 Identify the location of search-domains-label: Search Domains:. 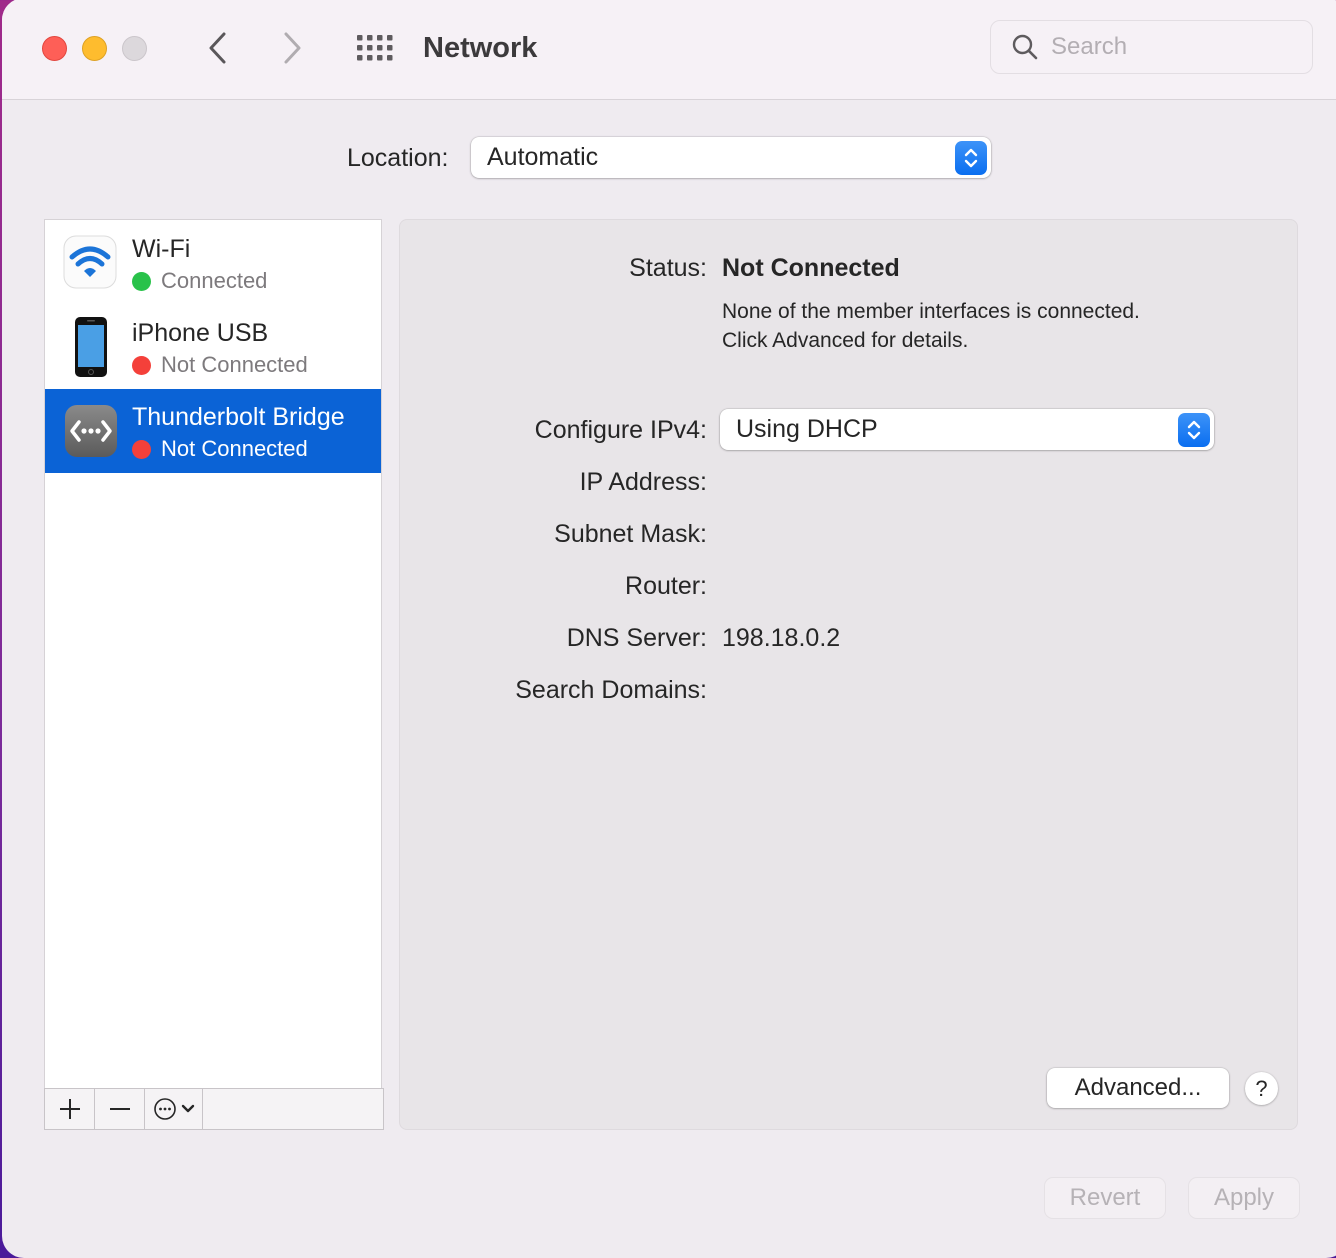
(611, 690).